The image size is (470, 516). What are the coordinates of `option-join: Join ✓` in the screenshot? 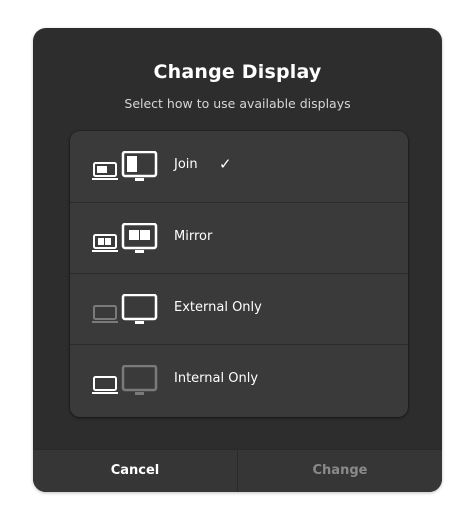 It's located at (239, 166).